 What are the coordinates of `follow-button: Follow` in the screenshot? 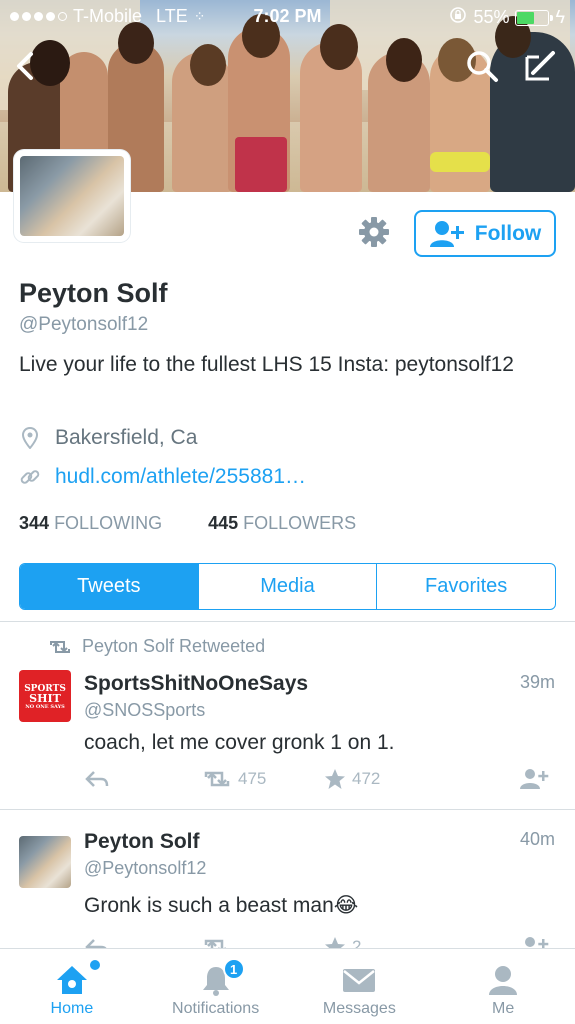 It's located at (485, 233).